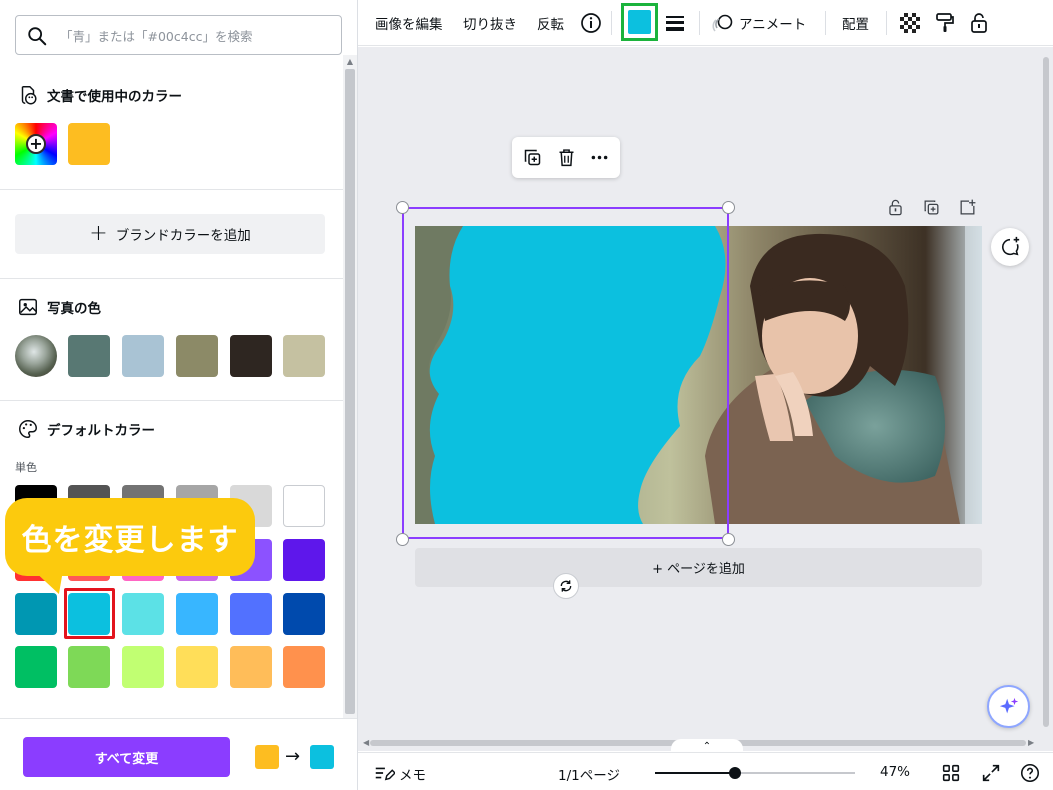  Describe the element at coordinates (1030, 773) in the screenshot. I see `help-icon` at that location.